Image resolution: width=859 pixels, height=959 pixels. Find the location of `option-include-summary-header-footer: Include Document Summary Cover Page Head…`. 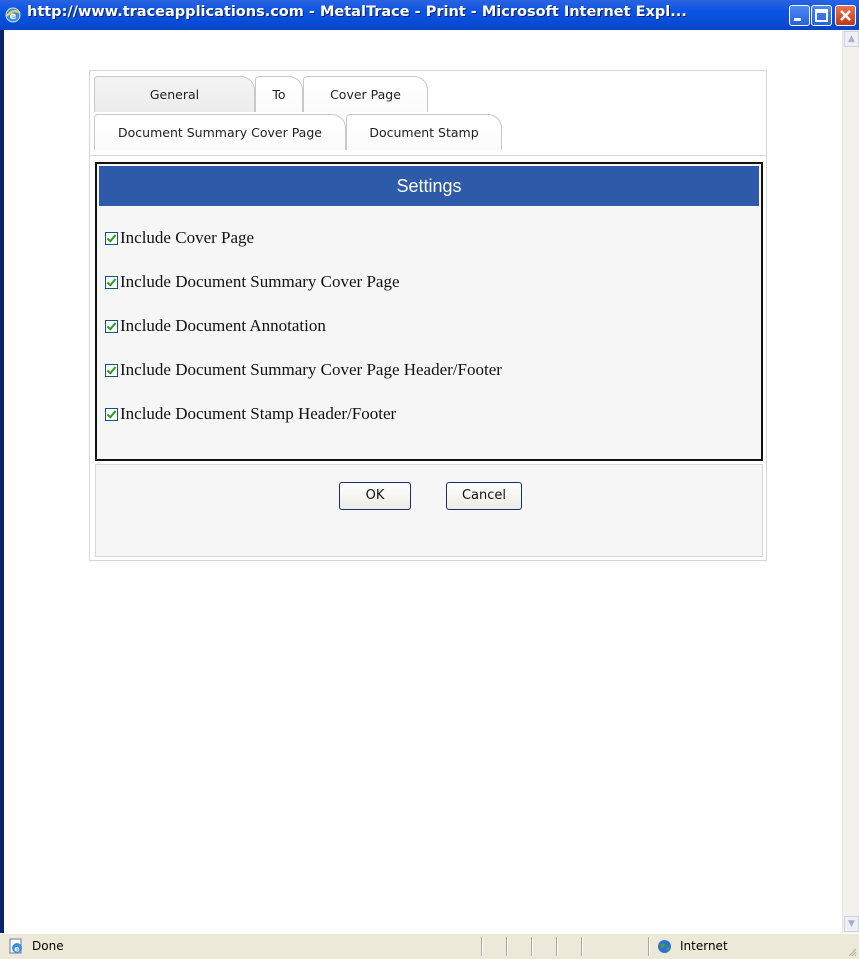

option-include-summary-header-footer: Include Document Summary Cover Page Head… is located at coordinates (303, 370).